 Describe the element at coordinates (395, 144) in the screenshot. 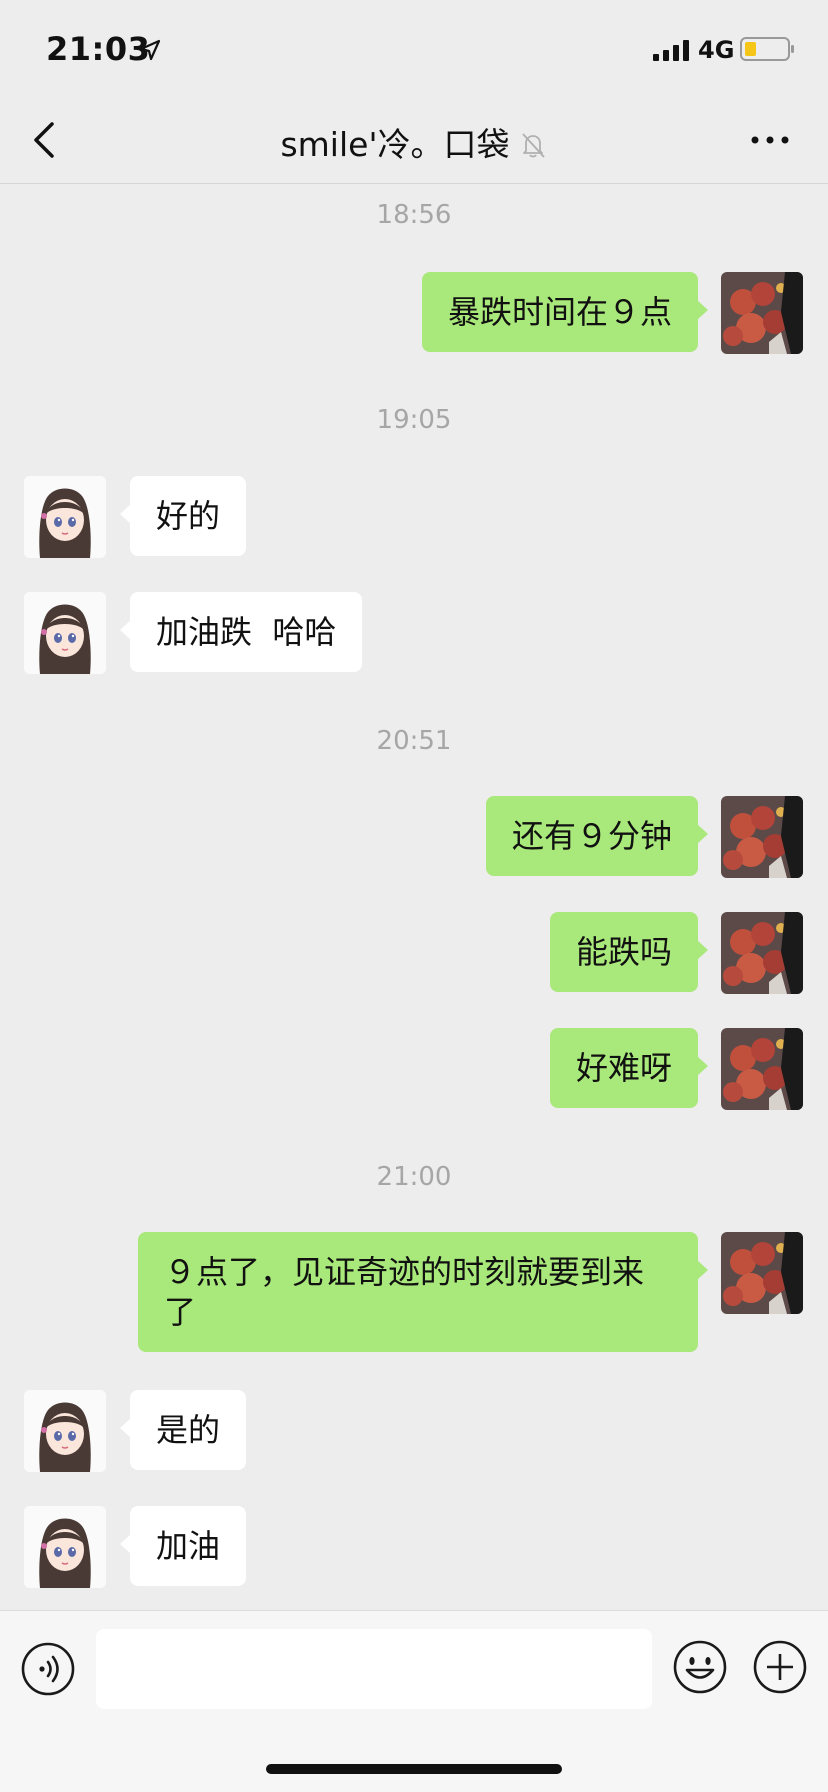

I see `chat-title-text: smile'冷。口袋` at that location.